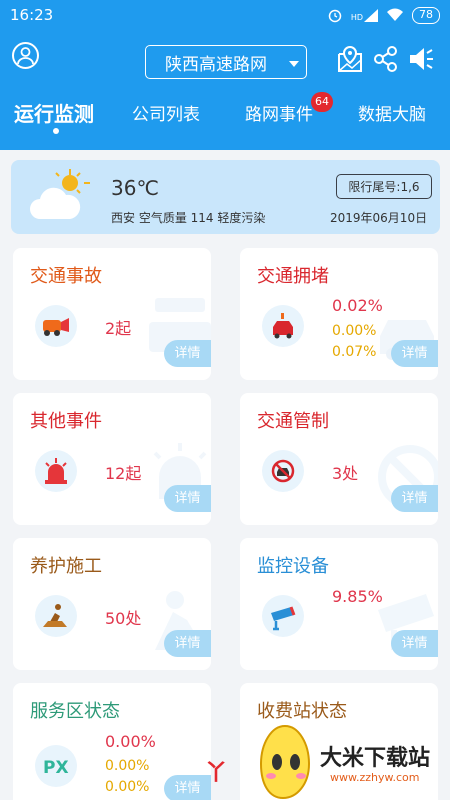 This screenshot has height=800, width=450. I want to click on sound-icon, so click(422, 59).